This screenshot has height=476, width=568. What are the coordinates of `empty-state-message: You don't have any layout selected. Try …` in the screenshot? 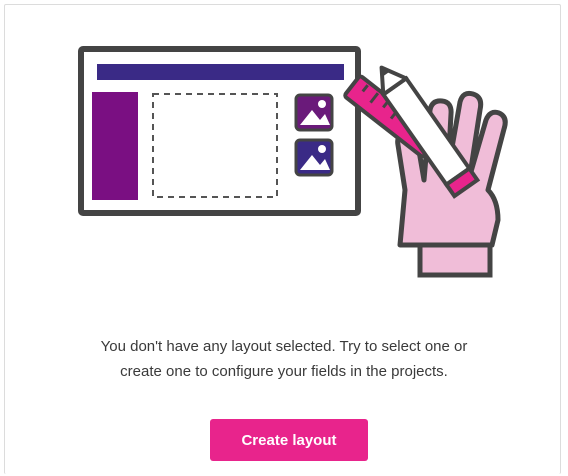 It's located at (284, 359).